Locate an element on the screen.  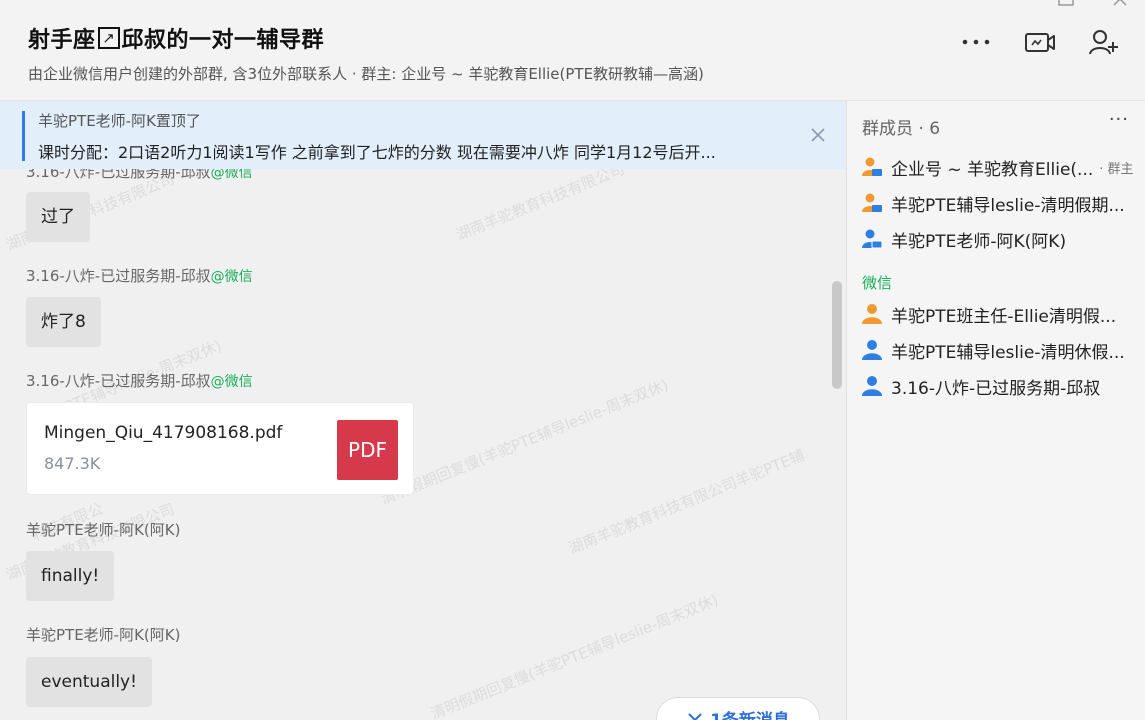
close-icon is located at coordinates (818, 135).